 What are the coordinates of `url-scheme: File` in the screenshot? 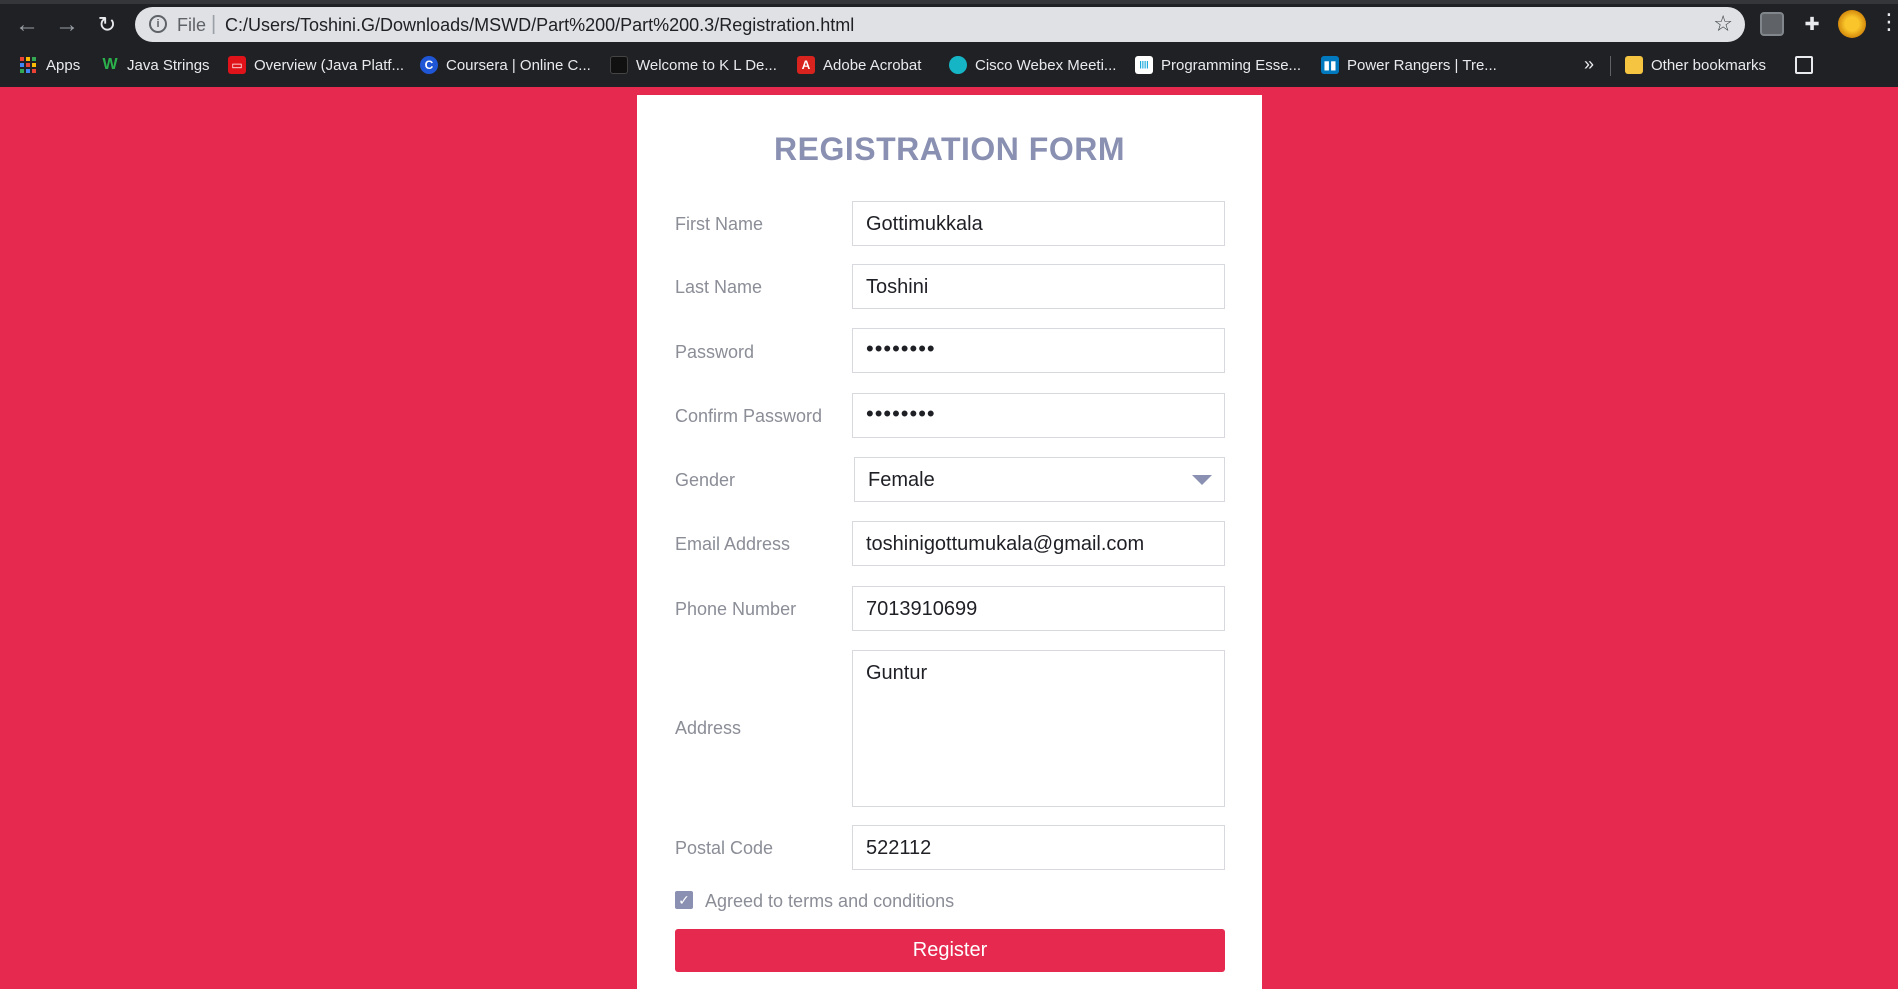 It's located at (192, 25).